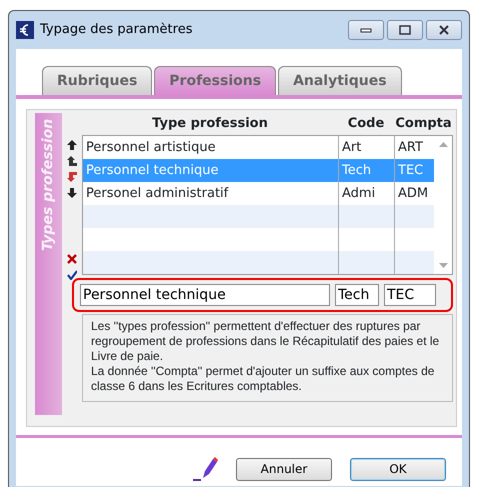 This screenshot has height=487, width=478. I want to click on table-cell-text: Personnel artistique, so click(151, 147).